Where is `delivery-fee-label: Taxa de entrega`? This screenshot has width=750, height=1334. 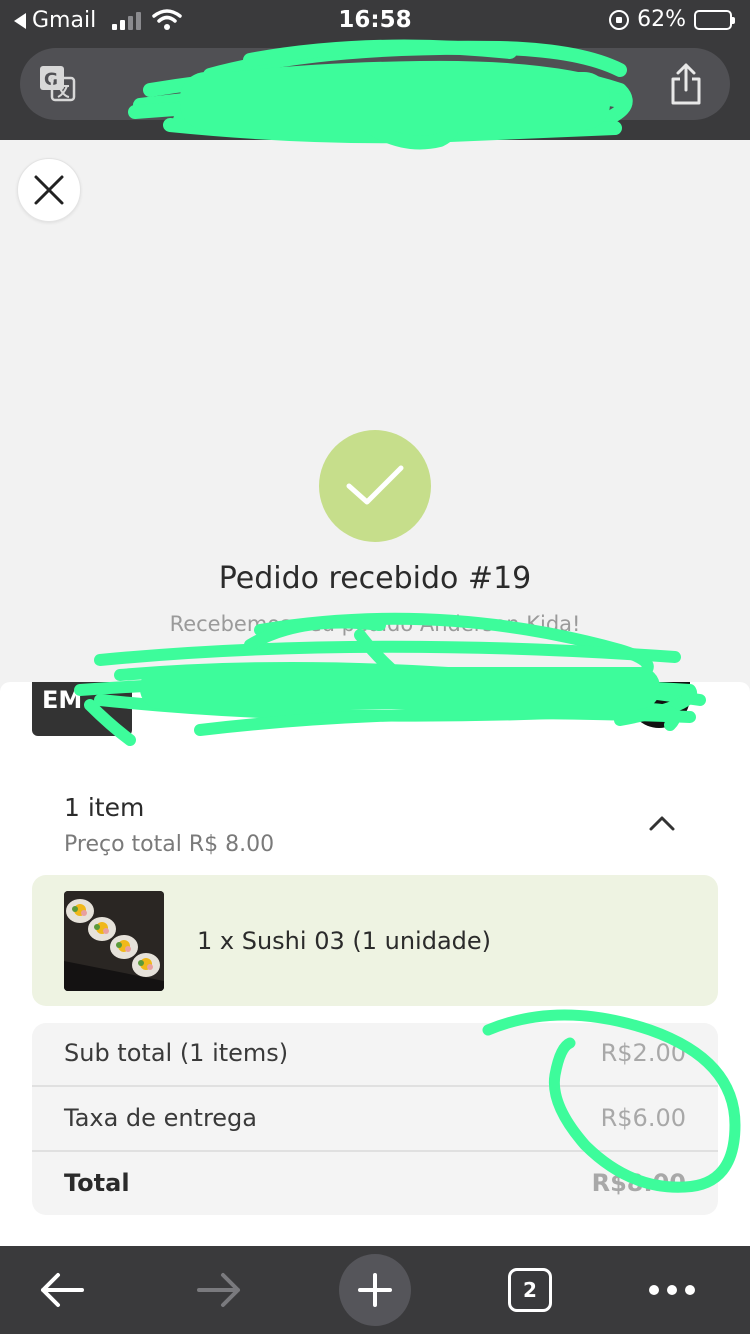
delivery-fee-label: Taxa de entrega is located at coordinates (160, 1118).